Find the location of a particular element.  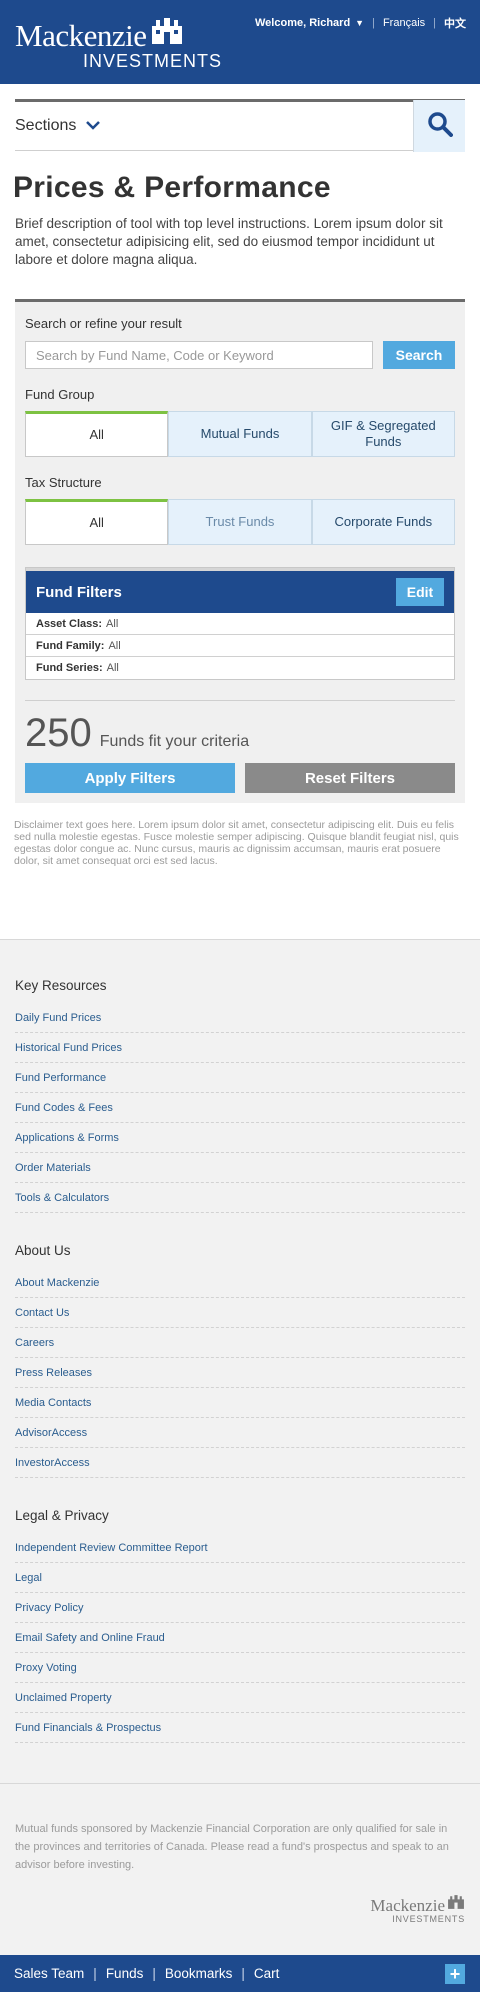

sections-label: Sections is located at coordinates (46, 125).